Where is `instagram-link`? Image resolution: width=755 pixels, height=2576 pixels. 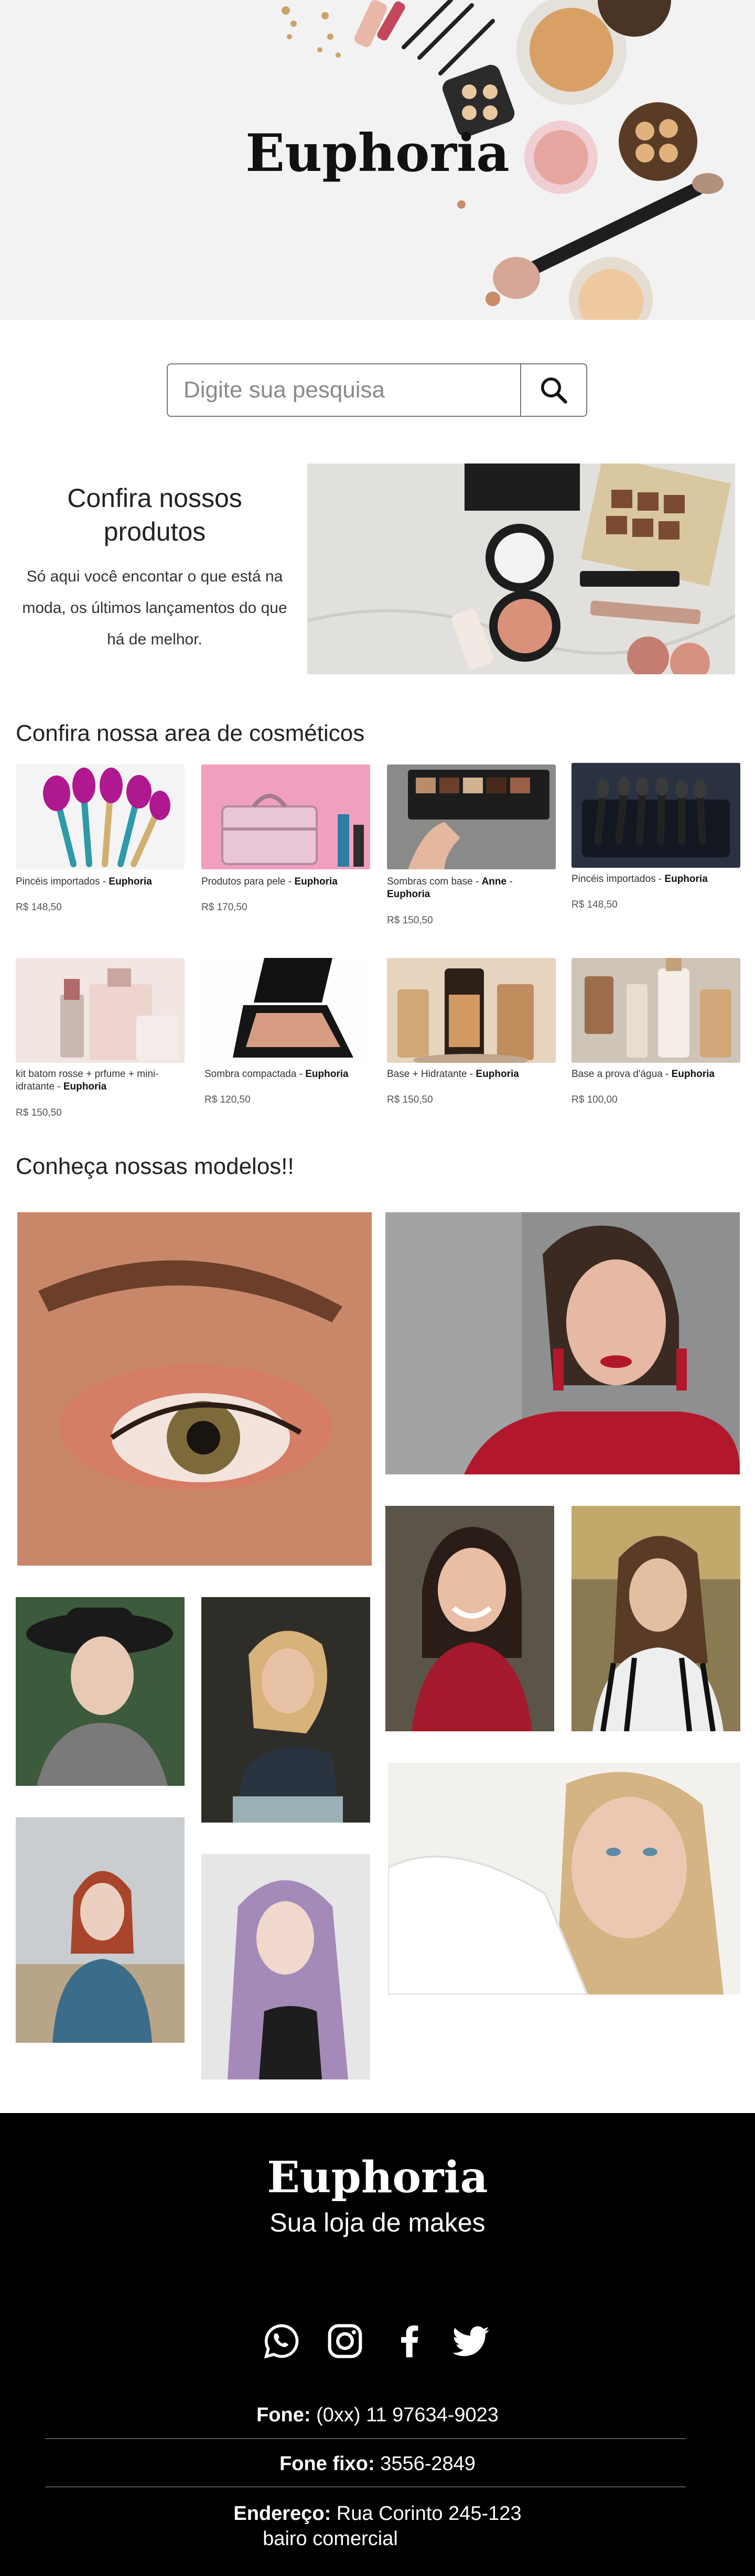 instagram-link is located at coordinates (345, 2341).